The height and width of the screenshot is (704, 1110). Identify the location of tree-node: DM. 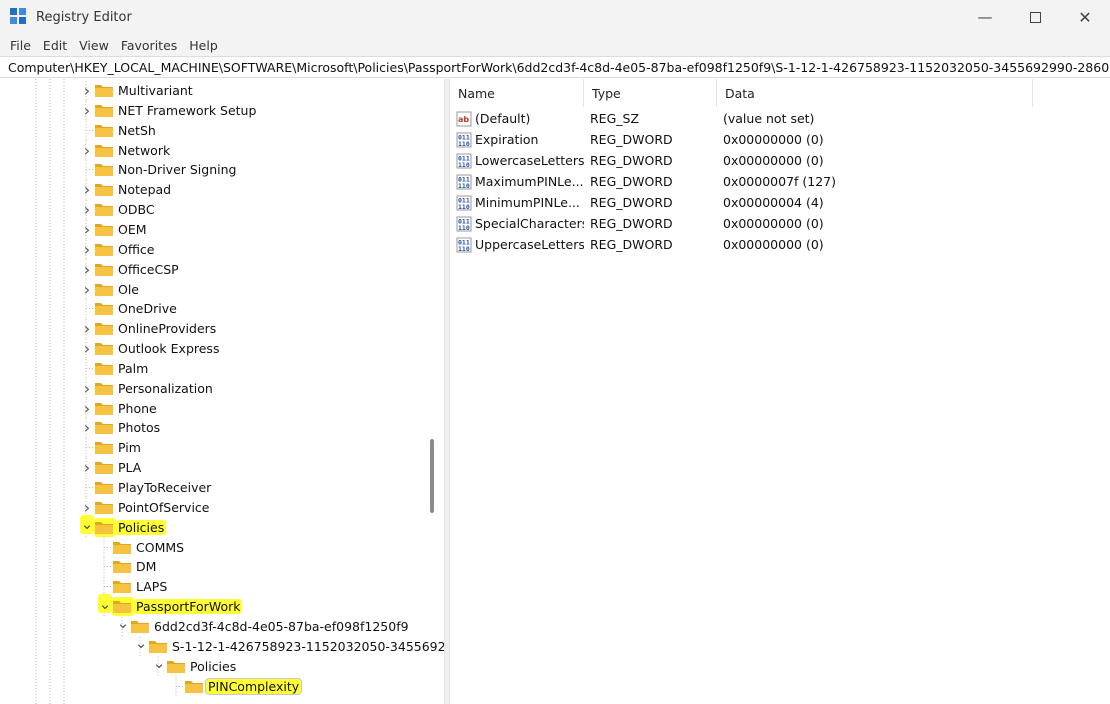
(128, 566).